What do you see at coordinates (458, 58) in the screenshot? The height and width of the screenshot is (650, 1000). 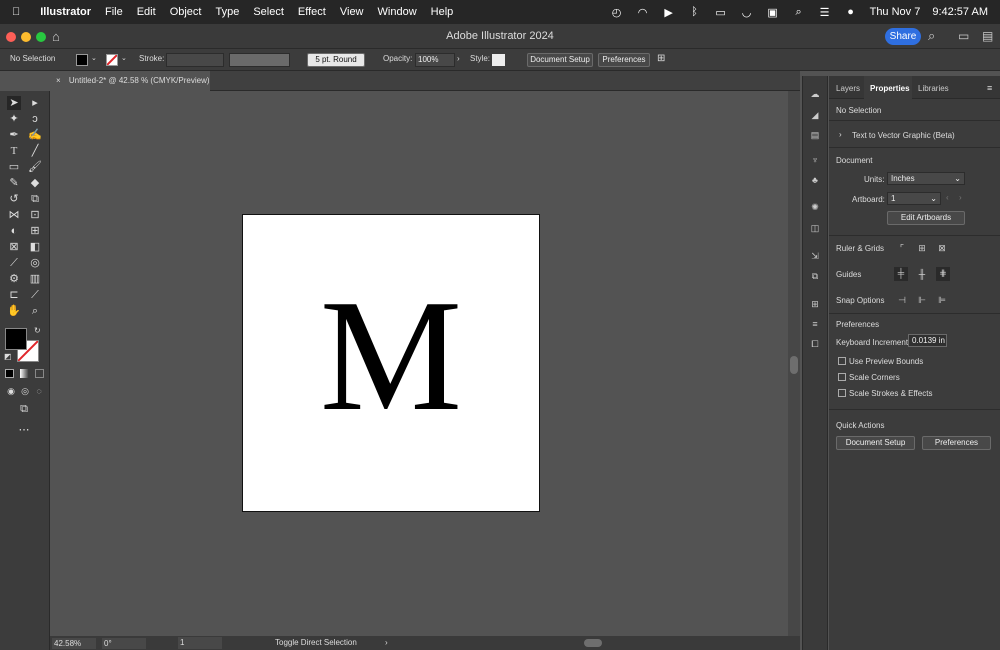 I see `opacity-arrow-icon: ›` at bounding box center [458, 58].